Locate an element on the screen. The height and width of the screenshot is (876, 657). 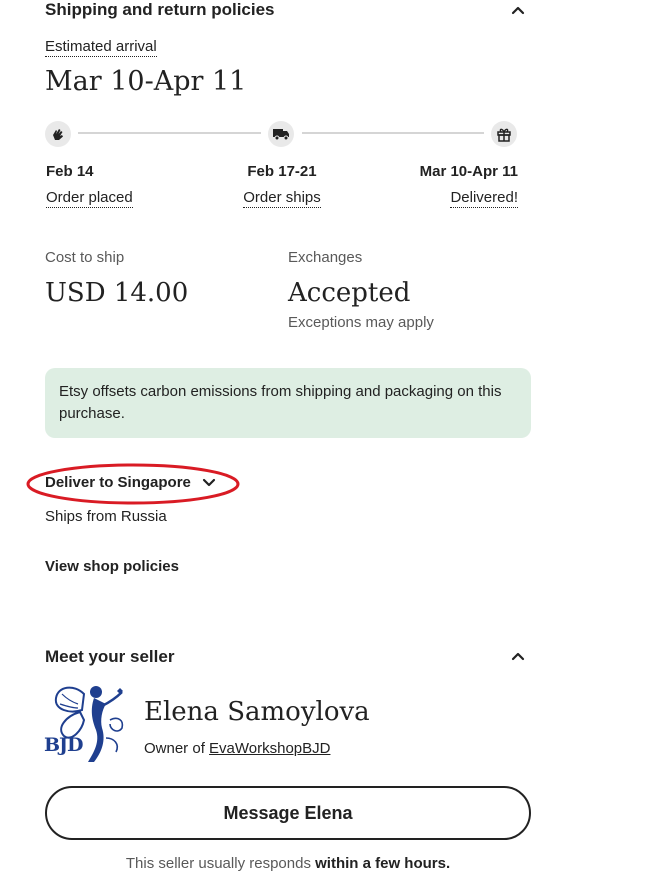
response-time: within a few hours. is located at coordinates (383, 863).